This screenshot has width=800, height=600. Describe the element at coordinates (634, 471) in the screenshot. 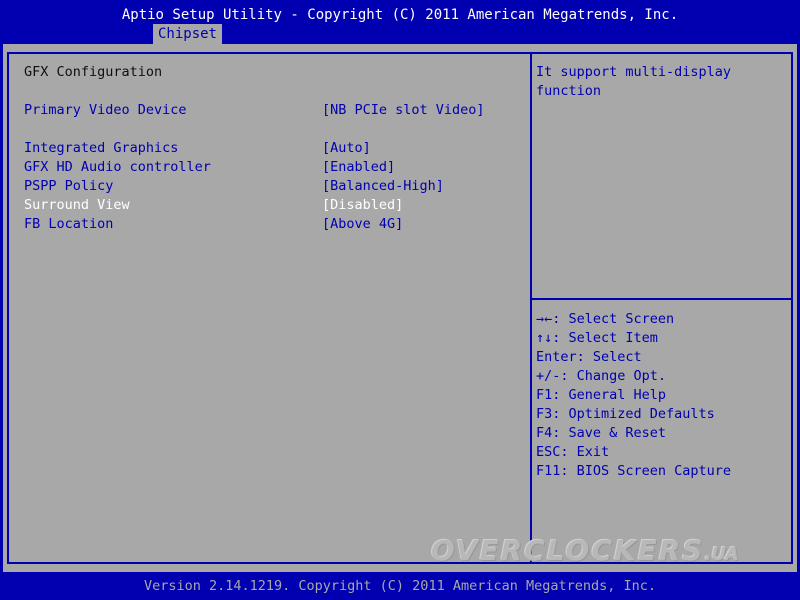

I see `key-help-item: F11: BIOS Screen Capture` at that location.